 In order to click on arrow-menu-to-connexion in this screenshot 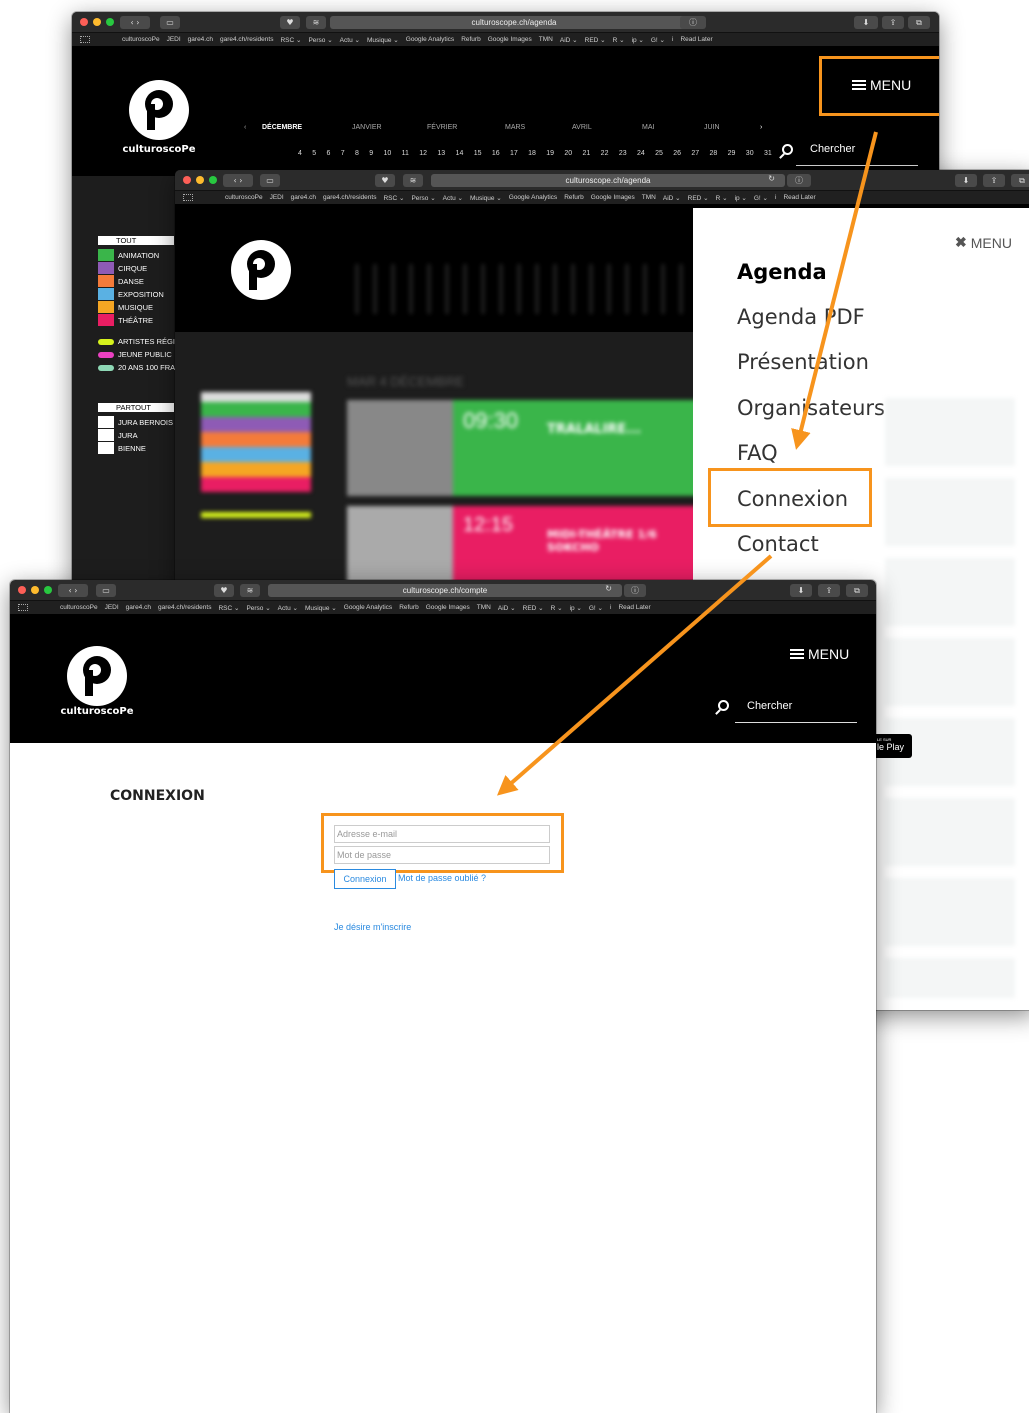, I will do `click(834, 290)`.